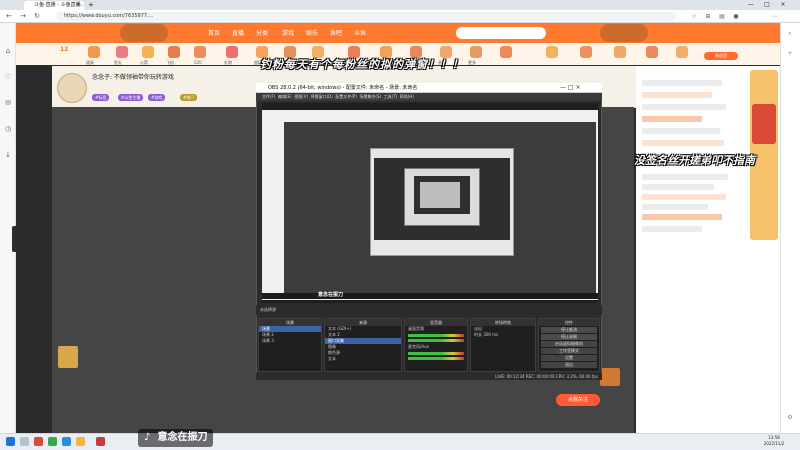  I want to click on history-icon: ◷, so click(8, 129).